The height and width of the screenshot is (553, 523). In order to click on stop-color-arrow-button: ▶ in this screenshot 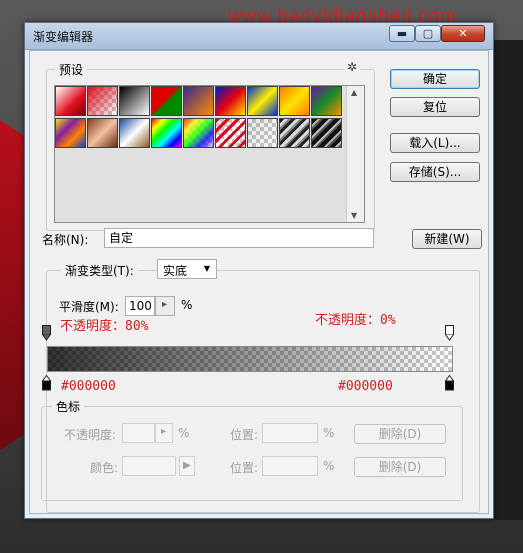, I will do `click(187, 466)`.